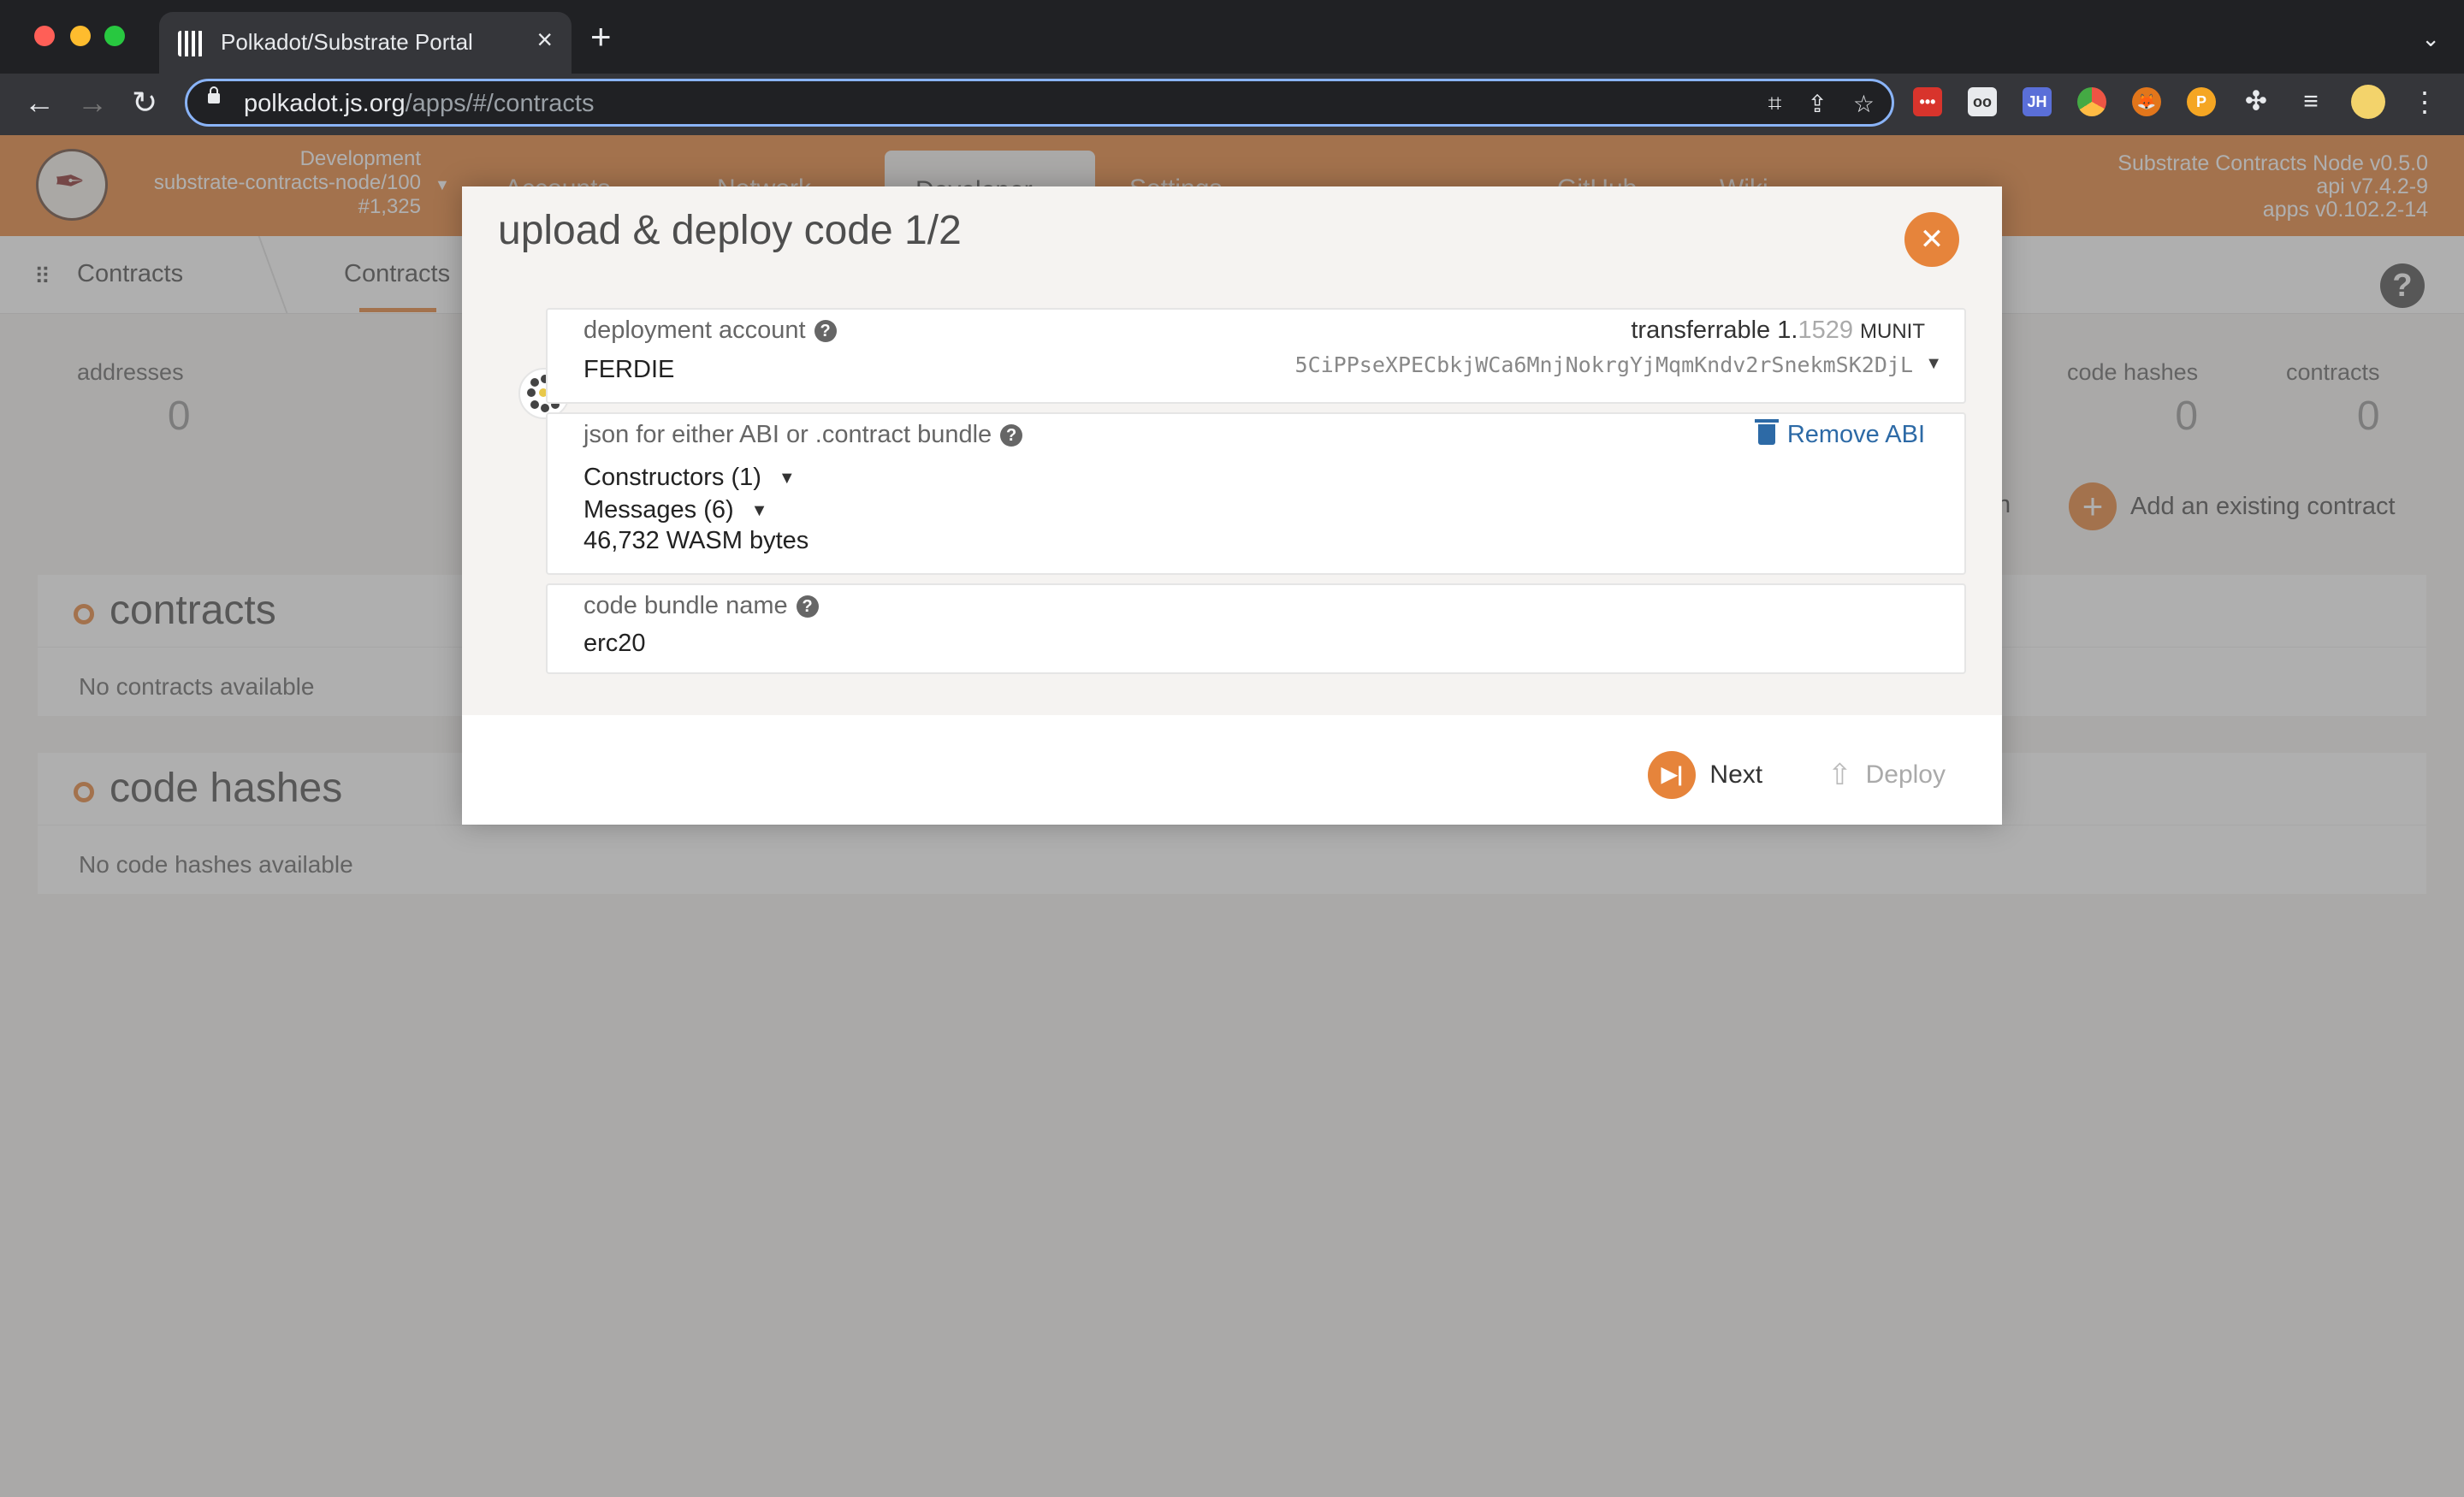  Describe the element at coordinates (1766, 432) in the screenshot. I see `trash-icon` at that location.